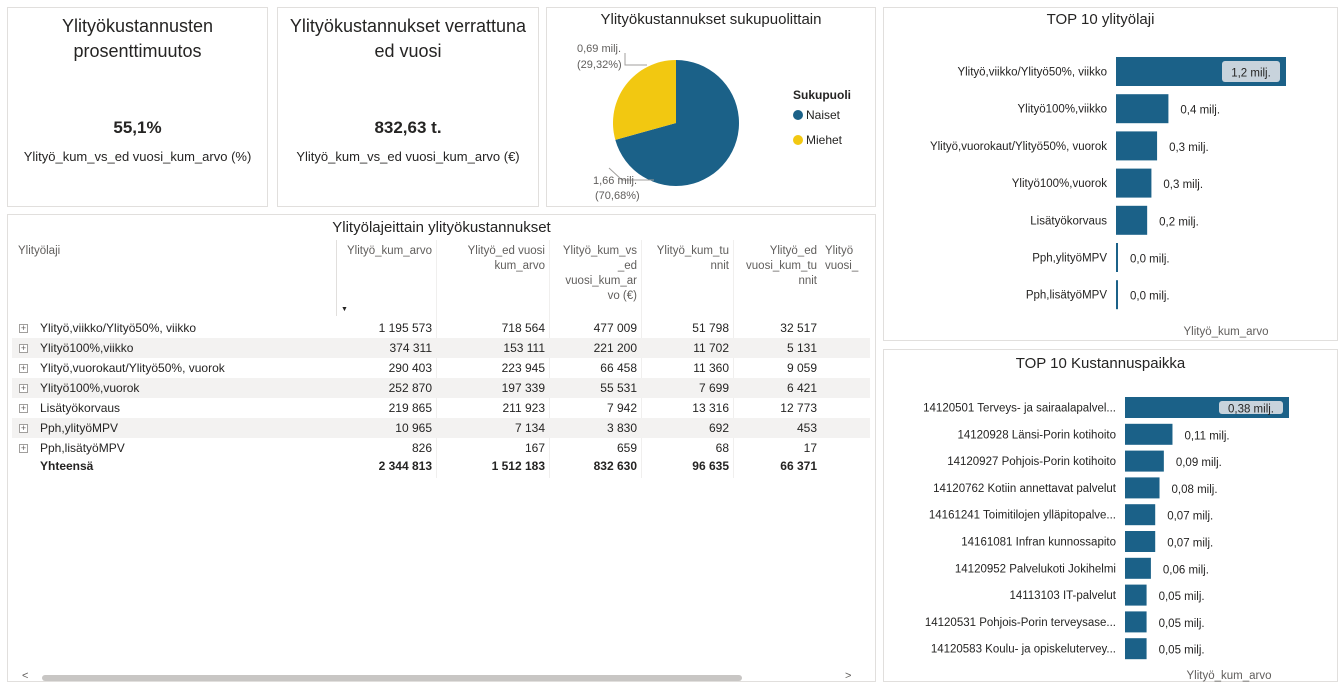 This screenshot has height=684, width=1341. What do you see at coordinates (848, 676) in the screenshot?
I see `scroll-right-icon: >` at bounding box center [848, 676].